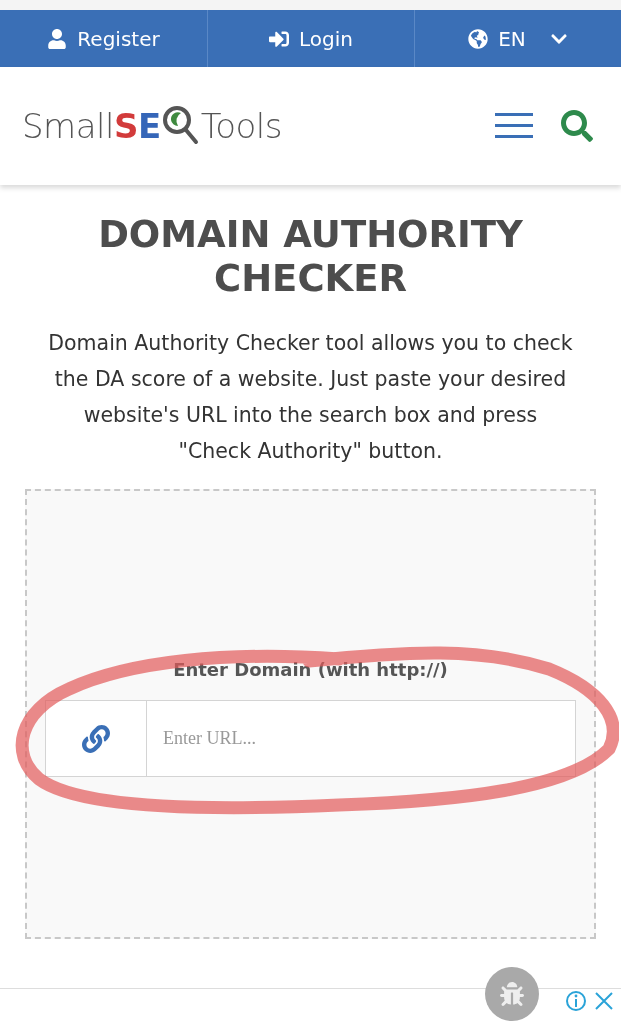 This screenshot has height=1024, width=621. I want to click on bug-button, so click(512, 994).